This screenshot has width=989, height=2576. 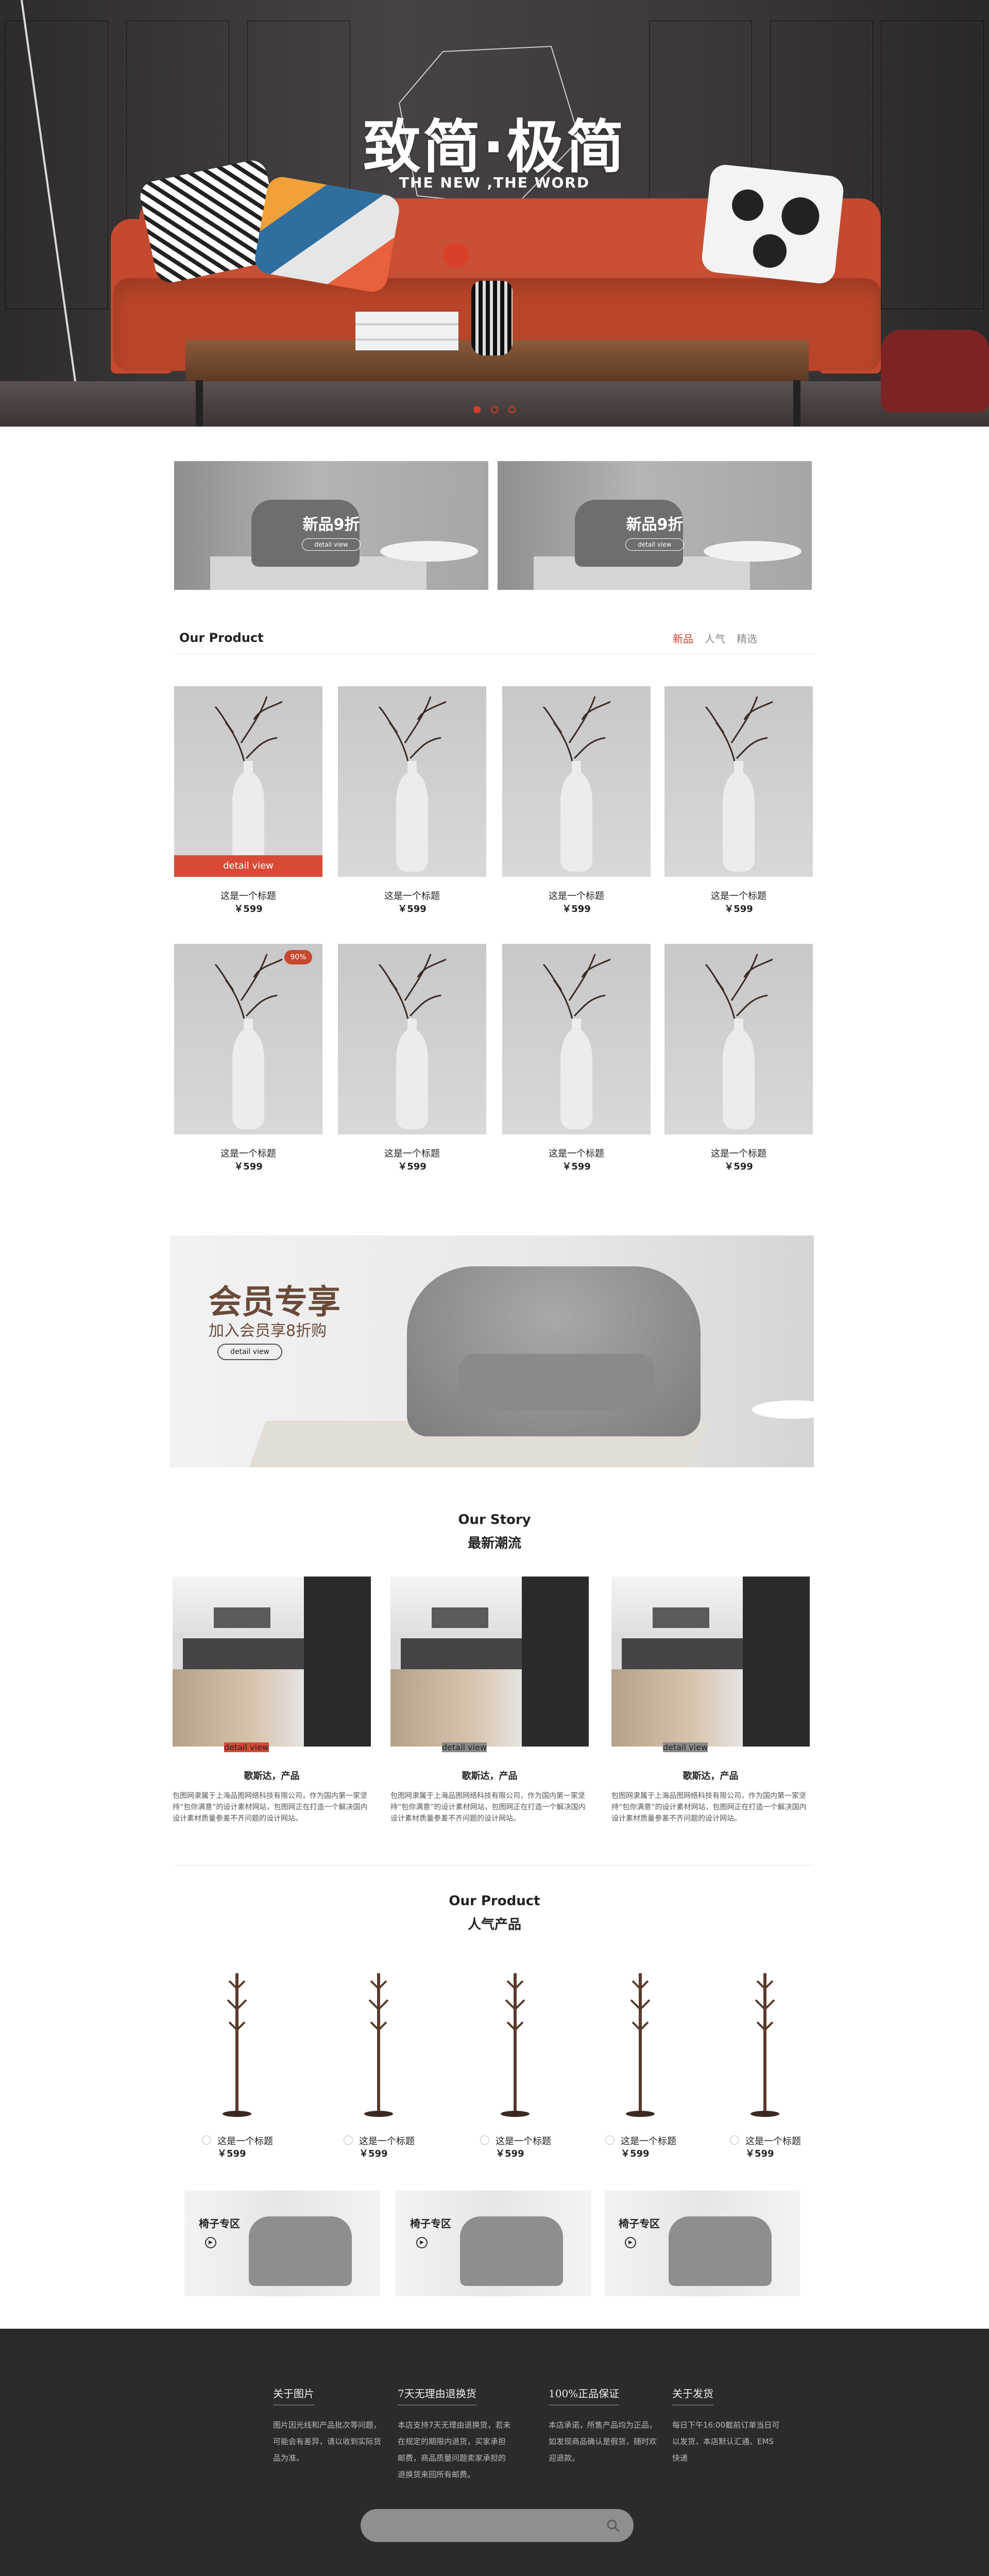 What do you see at coordinates (711, 1776) in the screenshot?
I see `story-name: 歌斯达，产品` at bounding box center [711, 1776].